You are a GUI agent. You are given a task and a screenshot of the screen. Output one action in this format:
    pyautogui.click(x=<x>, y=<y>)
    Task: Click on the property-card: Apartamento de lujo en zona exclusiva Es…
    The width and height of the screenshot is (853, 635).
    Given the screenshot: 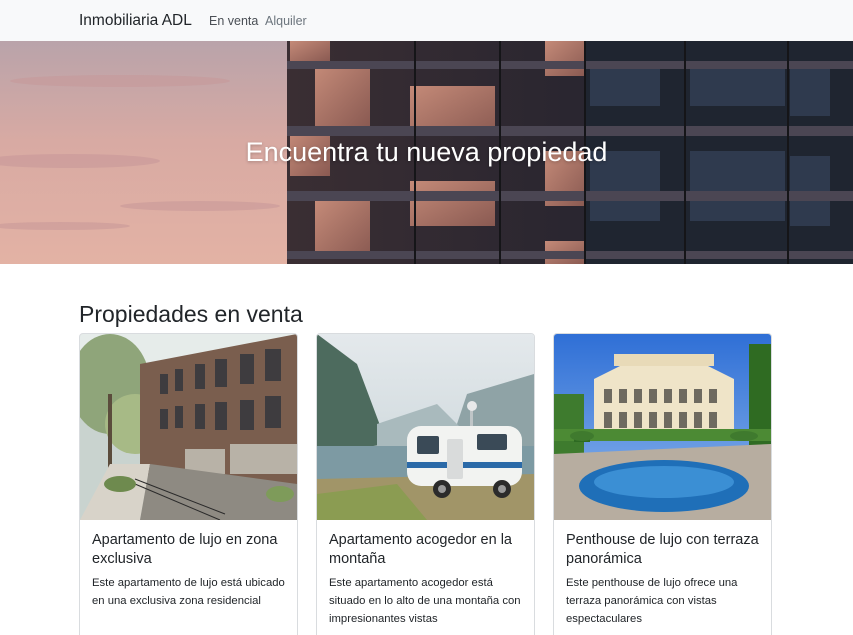 What is the action you would take?
    pyautogui.click(x=188, y=484)
    